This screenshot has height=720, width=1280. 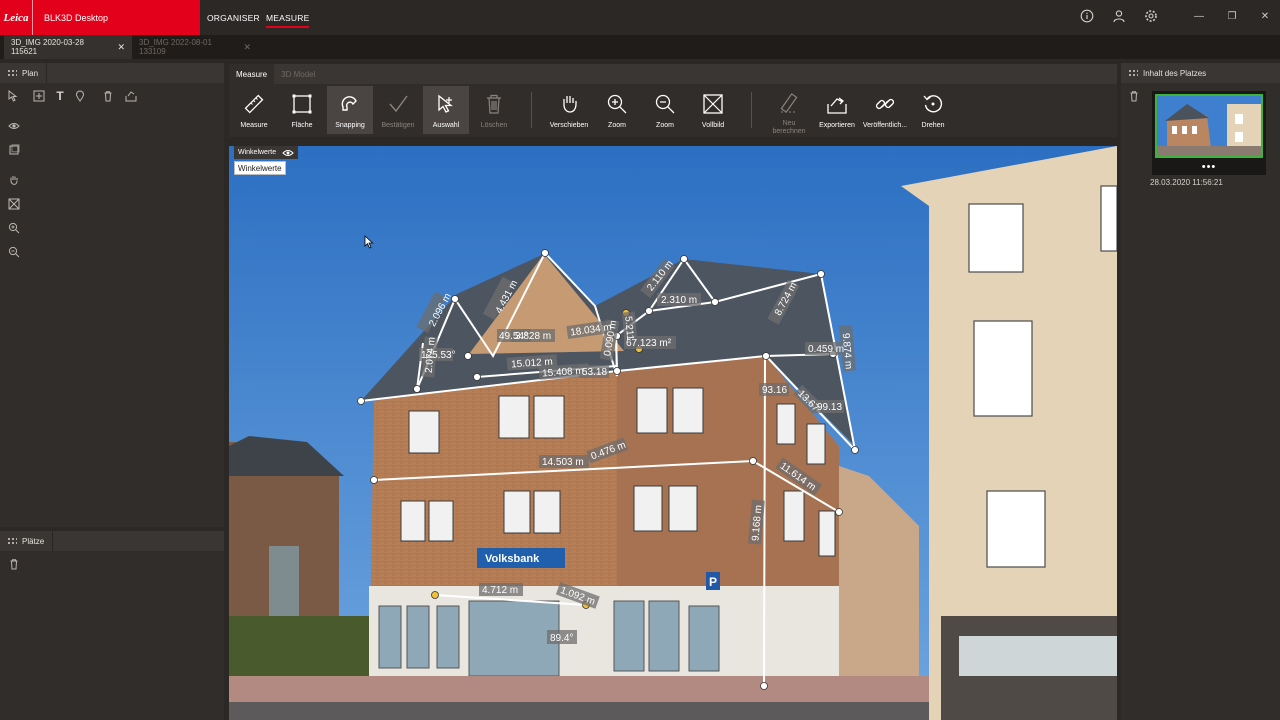 What do you see at coordinates (398, 125) in the screenshot?
I see `tool-label: Bestätigen` at bounding box center [398, 125].